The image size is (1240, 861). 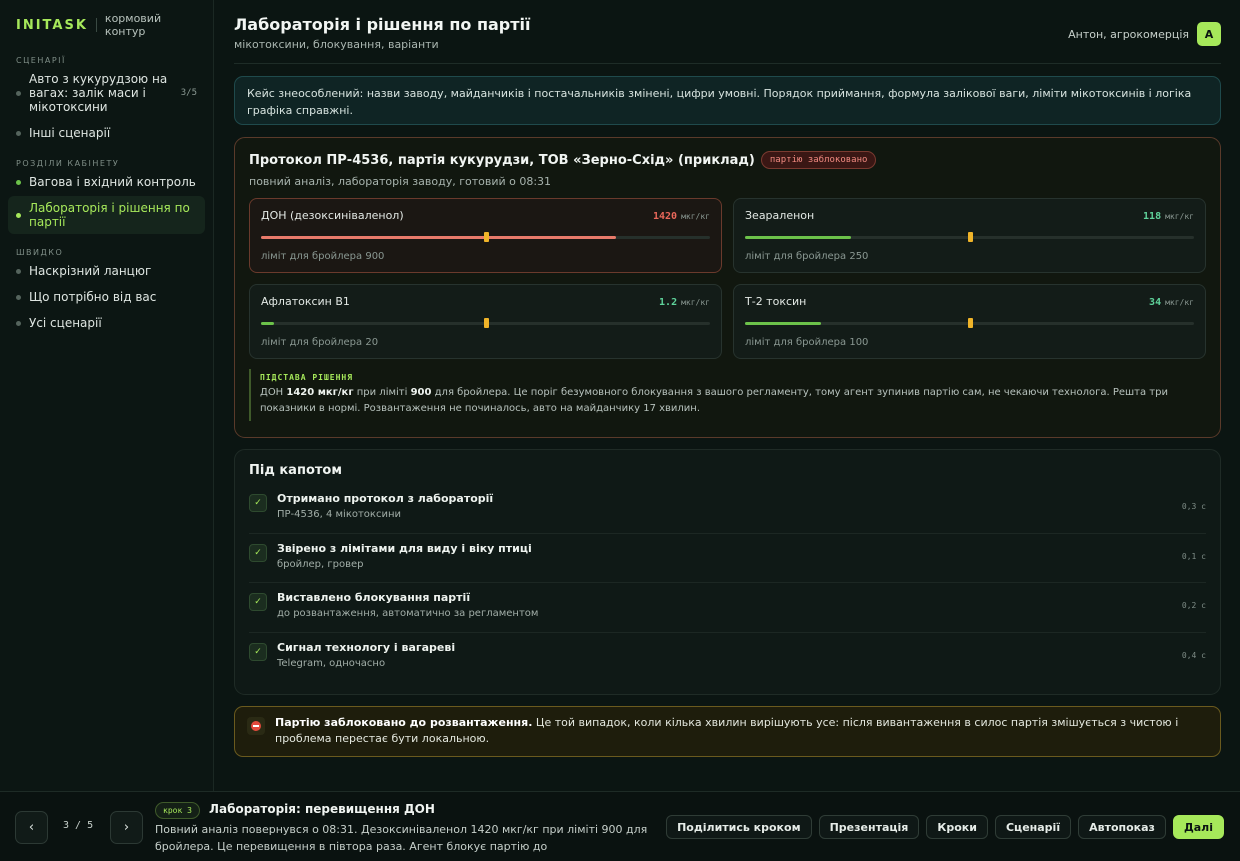 What do you see at coordinates (869, 827) in the screenshot?
I see `presentation-button: Презентація` at bounding box center [869, 827].